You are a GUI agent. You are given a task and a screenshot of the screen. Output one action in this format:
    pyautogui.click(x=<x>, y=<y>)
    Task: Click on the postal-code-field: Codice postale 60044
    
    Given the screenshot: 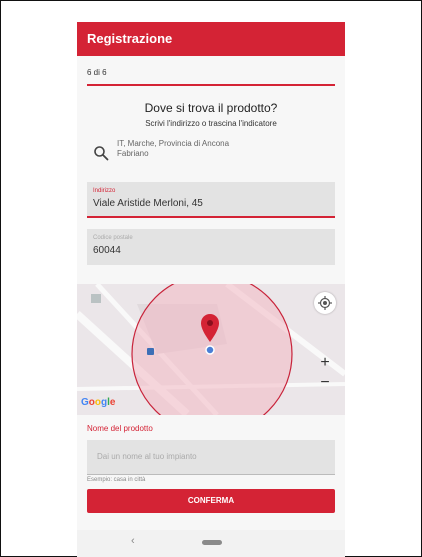 What is the action you would take?
    pyautogui.click(x=211, y=247)
    